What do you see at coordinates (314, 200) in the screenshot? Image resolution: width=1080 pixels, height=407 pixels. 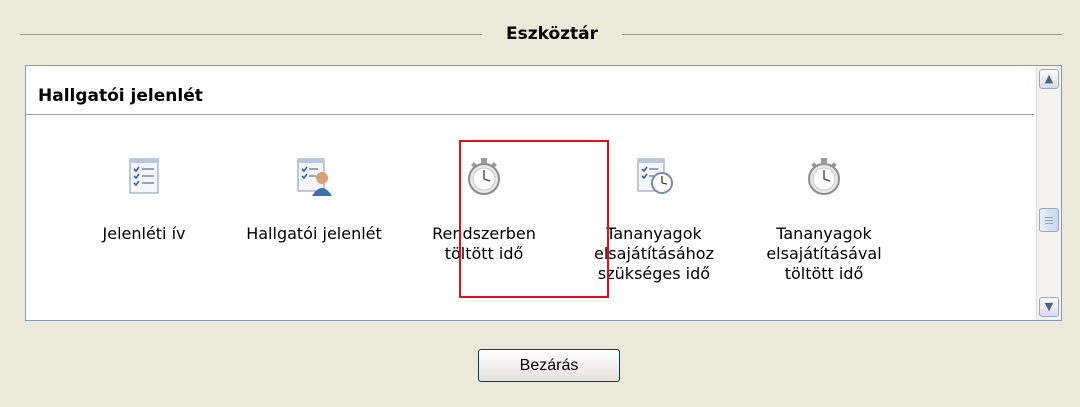 I see `tool-item-hallgatoi-jelenlet: Hallgatói jelenlét` at bounding box center [314, 200].